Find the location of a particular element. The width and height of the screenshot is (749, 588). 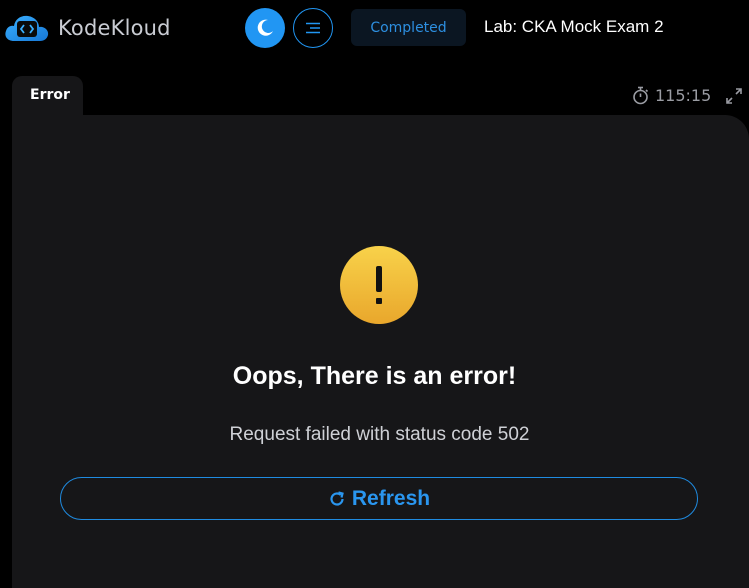

brand-name: KodeKloud is located at coordinates (114, 28).